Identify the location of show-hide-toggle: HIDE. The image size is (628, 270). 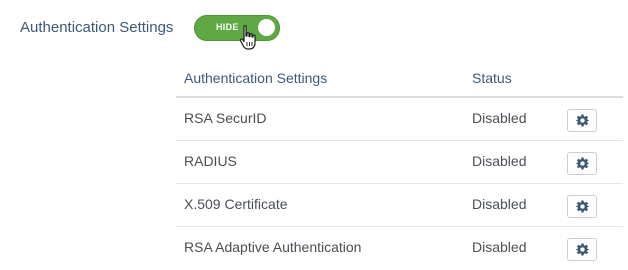
(237, 28).